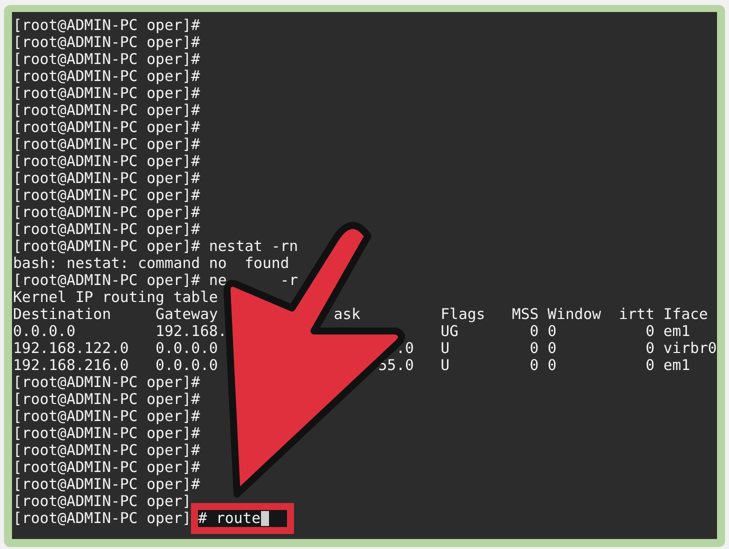 The height and width of the screenshot is (549, 729). I want to click on terminal-text: found, so click(267, 263).